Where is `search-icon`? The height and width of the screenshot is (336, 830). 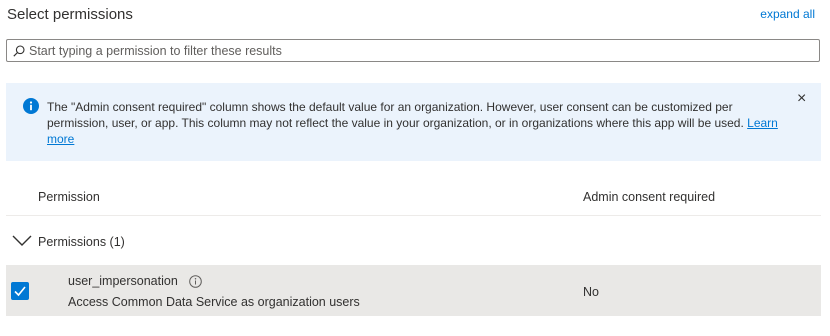 search-icon is located at coordinates (19, 50).